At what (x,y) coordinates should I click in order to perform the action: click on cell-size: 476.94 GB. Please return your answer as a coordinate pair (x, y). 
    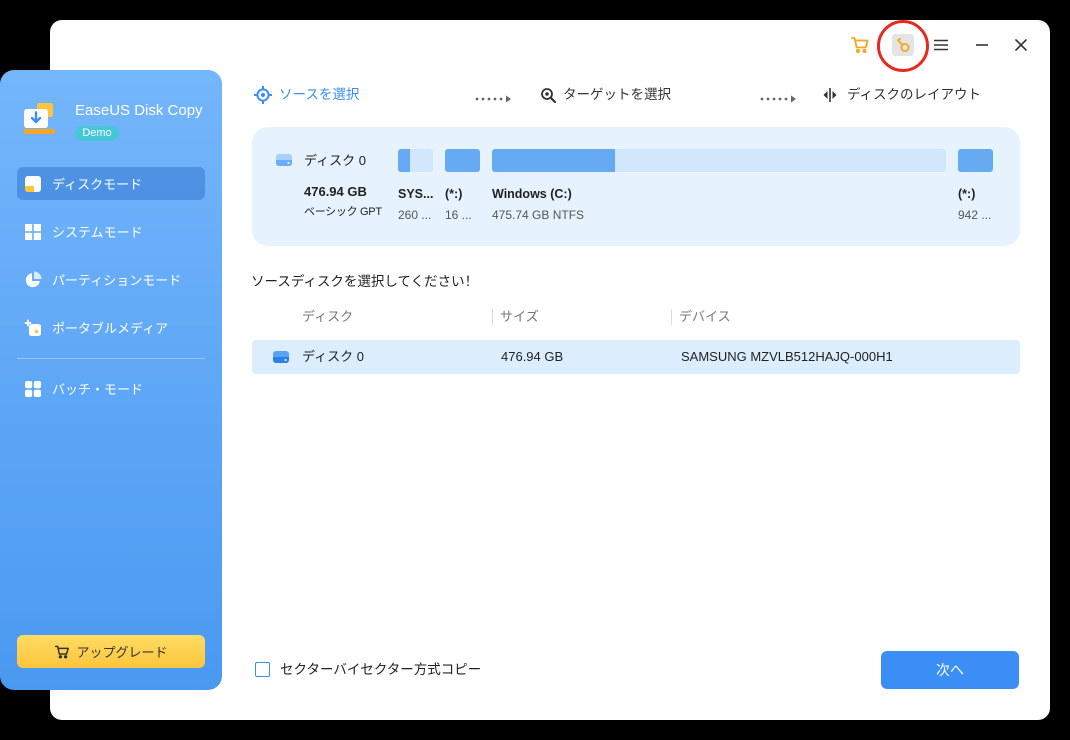
    Looking at the image, I should click on (532, 356).